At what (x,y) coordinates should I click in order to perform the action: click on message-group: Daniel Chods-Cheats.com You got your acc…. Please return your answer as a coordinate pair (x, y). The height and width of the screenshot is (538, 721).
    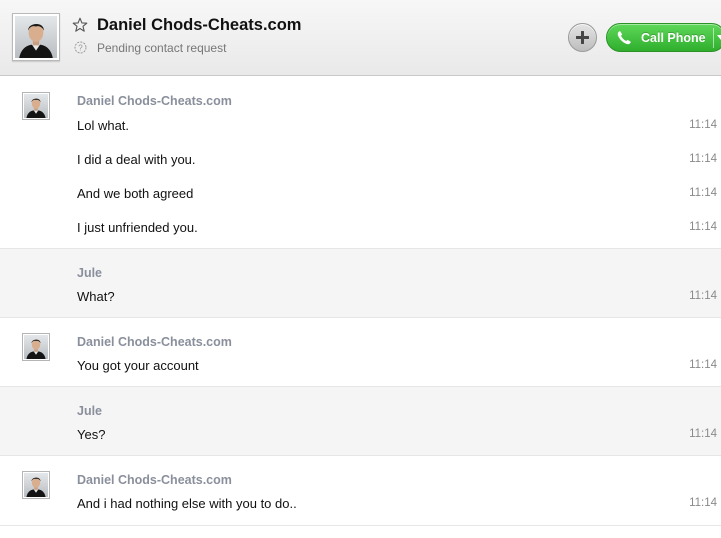
    Looking at the image, I should click on (360, 352).